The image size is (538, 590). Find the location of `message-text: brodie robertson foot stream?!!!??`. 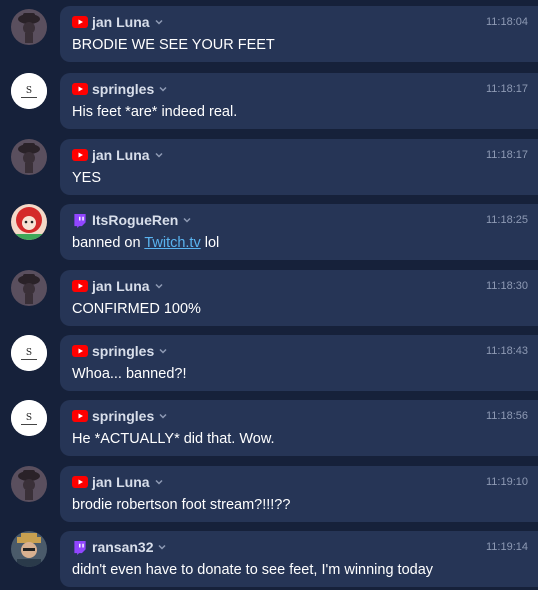

message-text: brodie robertson foot stream?!!!?? is located at coordinates (181, 505).